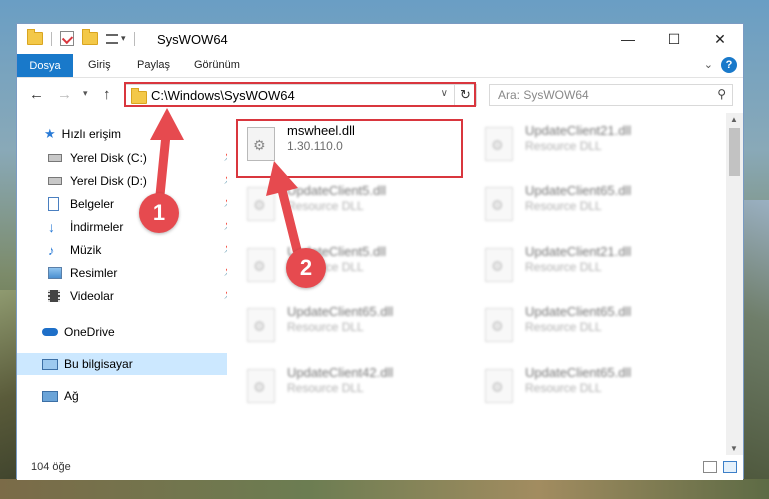  I want to click on file-name: UpdateClient42.dll, so click(340, 372).